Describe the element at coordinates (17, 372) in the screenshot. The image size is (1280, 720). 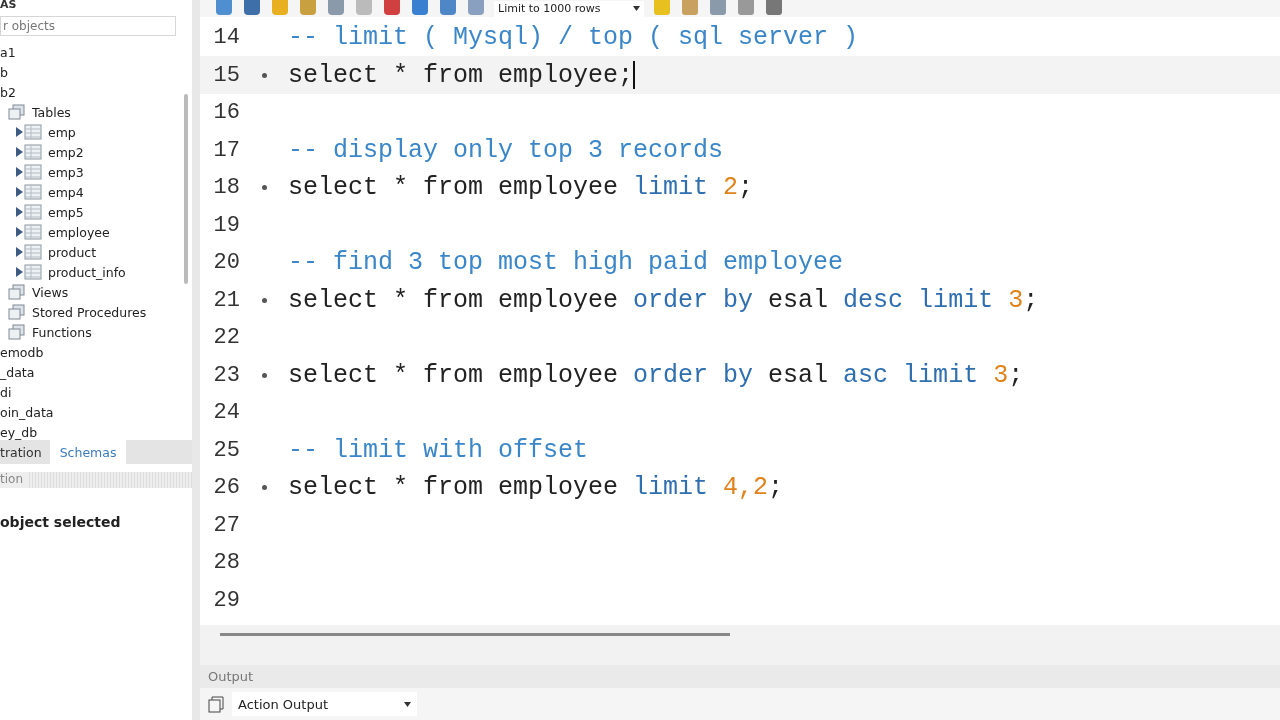
I see `tree-item: _data` at that location.